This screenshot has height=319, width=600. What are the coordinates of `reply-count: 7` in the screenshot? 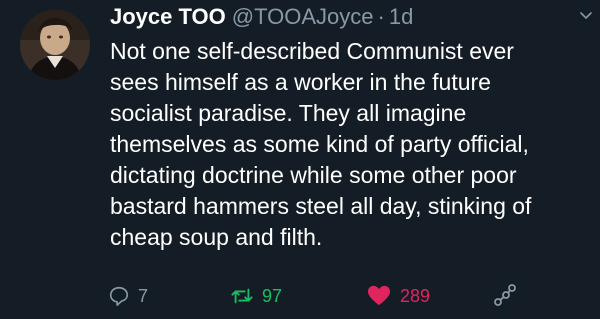 It's located at (143, 295).